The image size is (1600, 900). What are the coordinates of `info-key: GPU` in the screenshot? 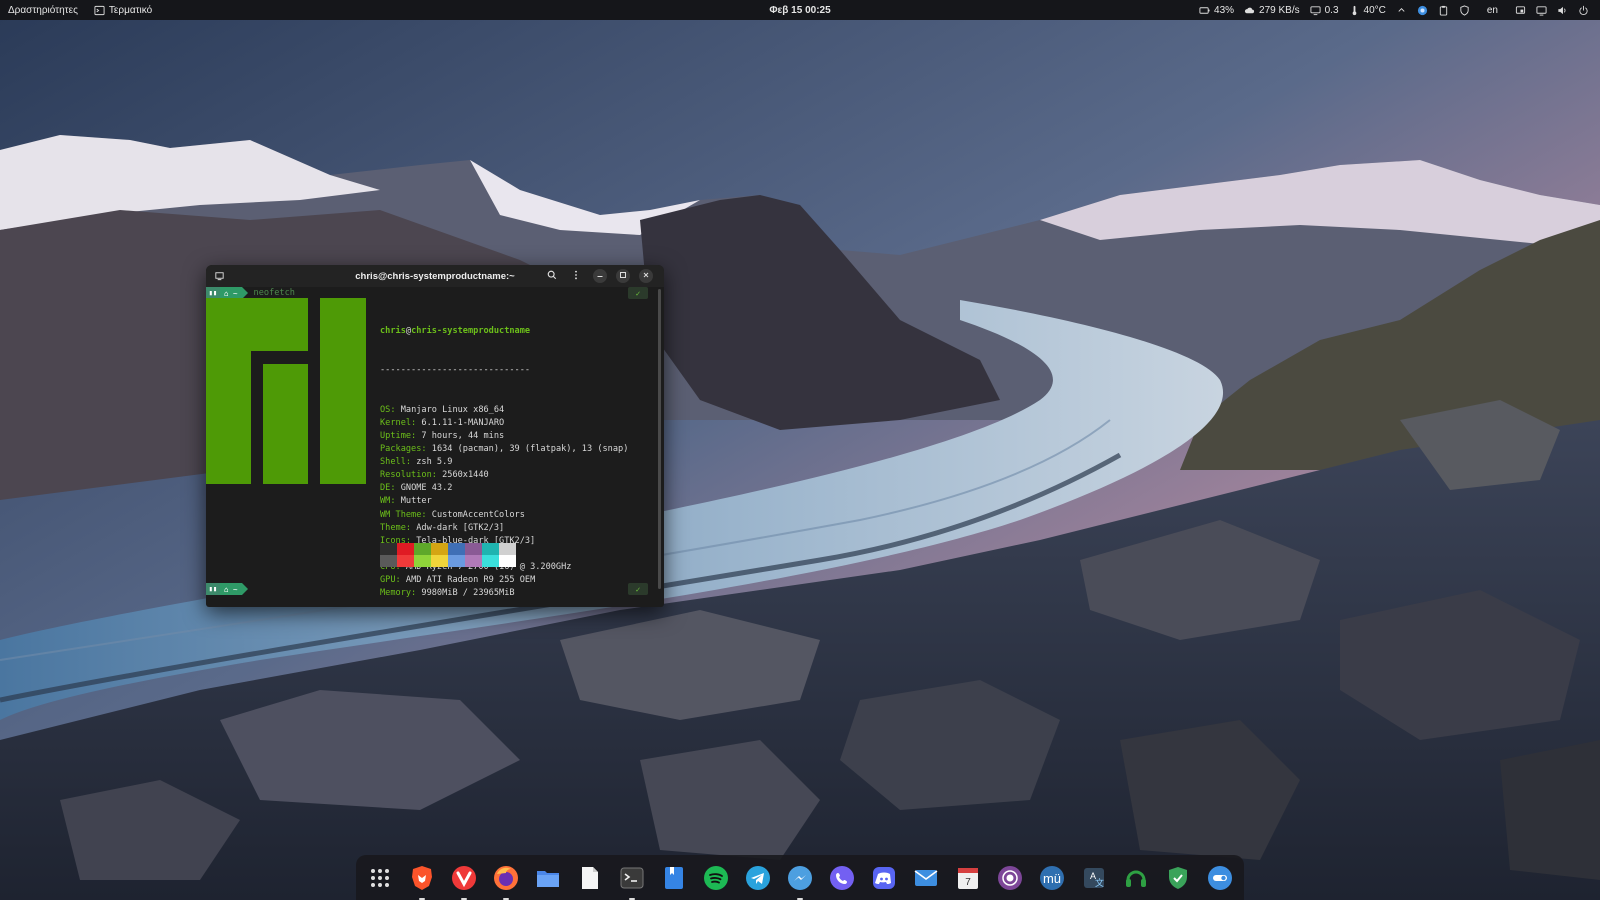 It's located at (388, 579).